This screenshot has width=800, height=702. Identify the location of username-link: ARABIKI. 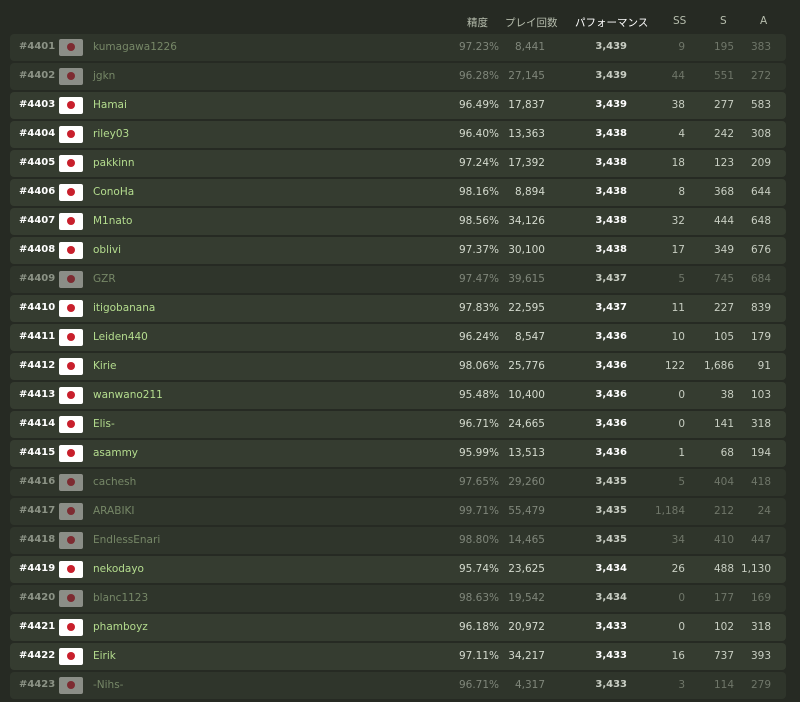
(114, 511).